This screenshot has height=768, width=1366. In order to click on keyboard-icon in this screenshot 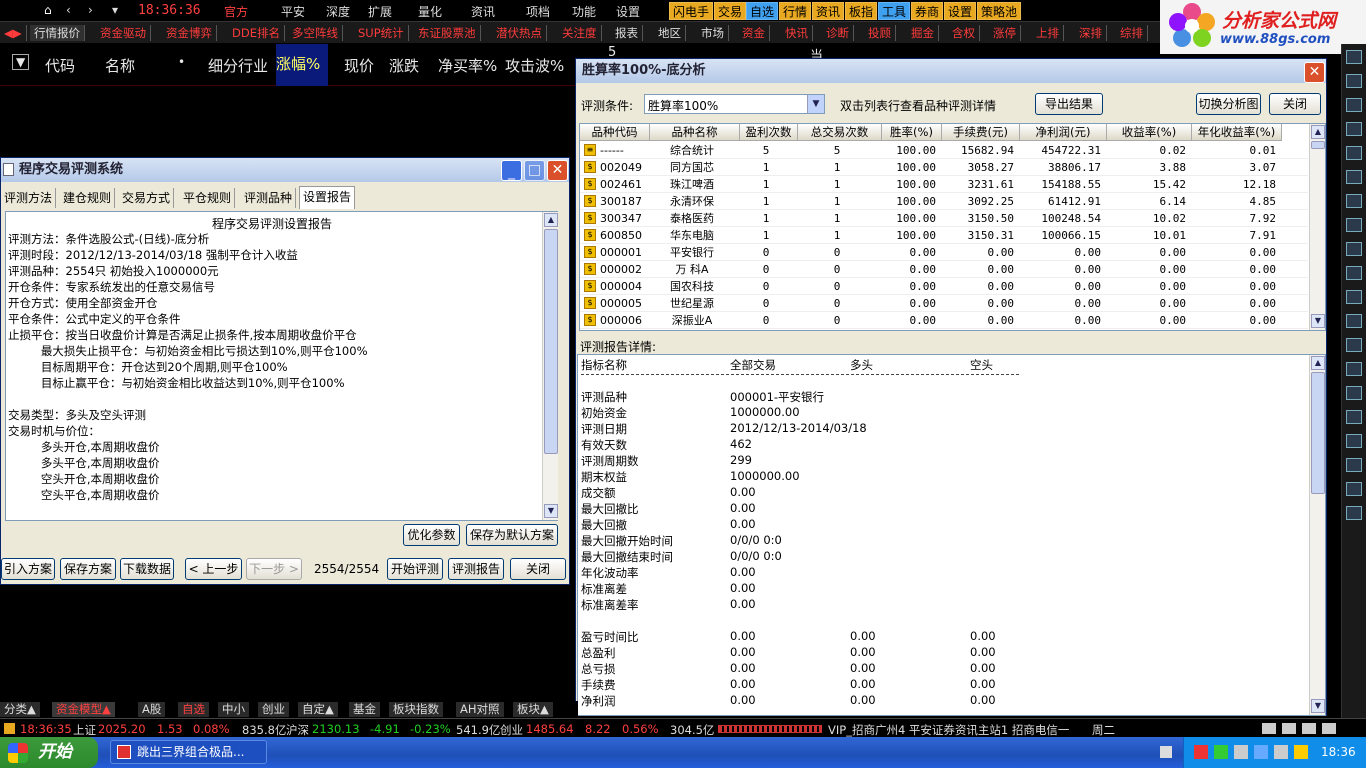, I will do `click(1166, 752)`.